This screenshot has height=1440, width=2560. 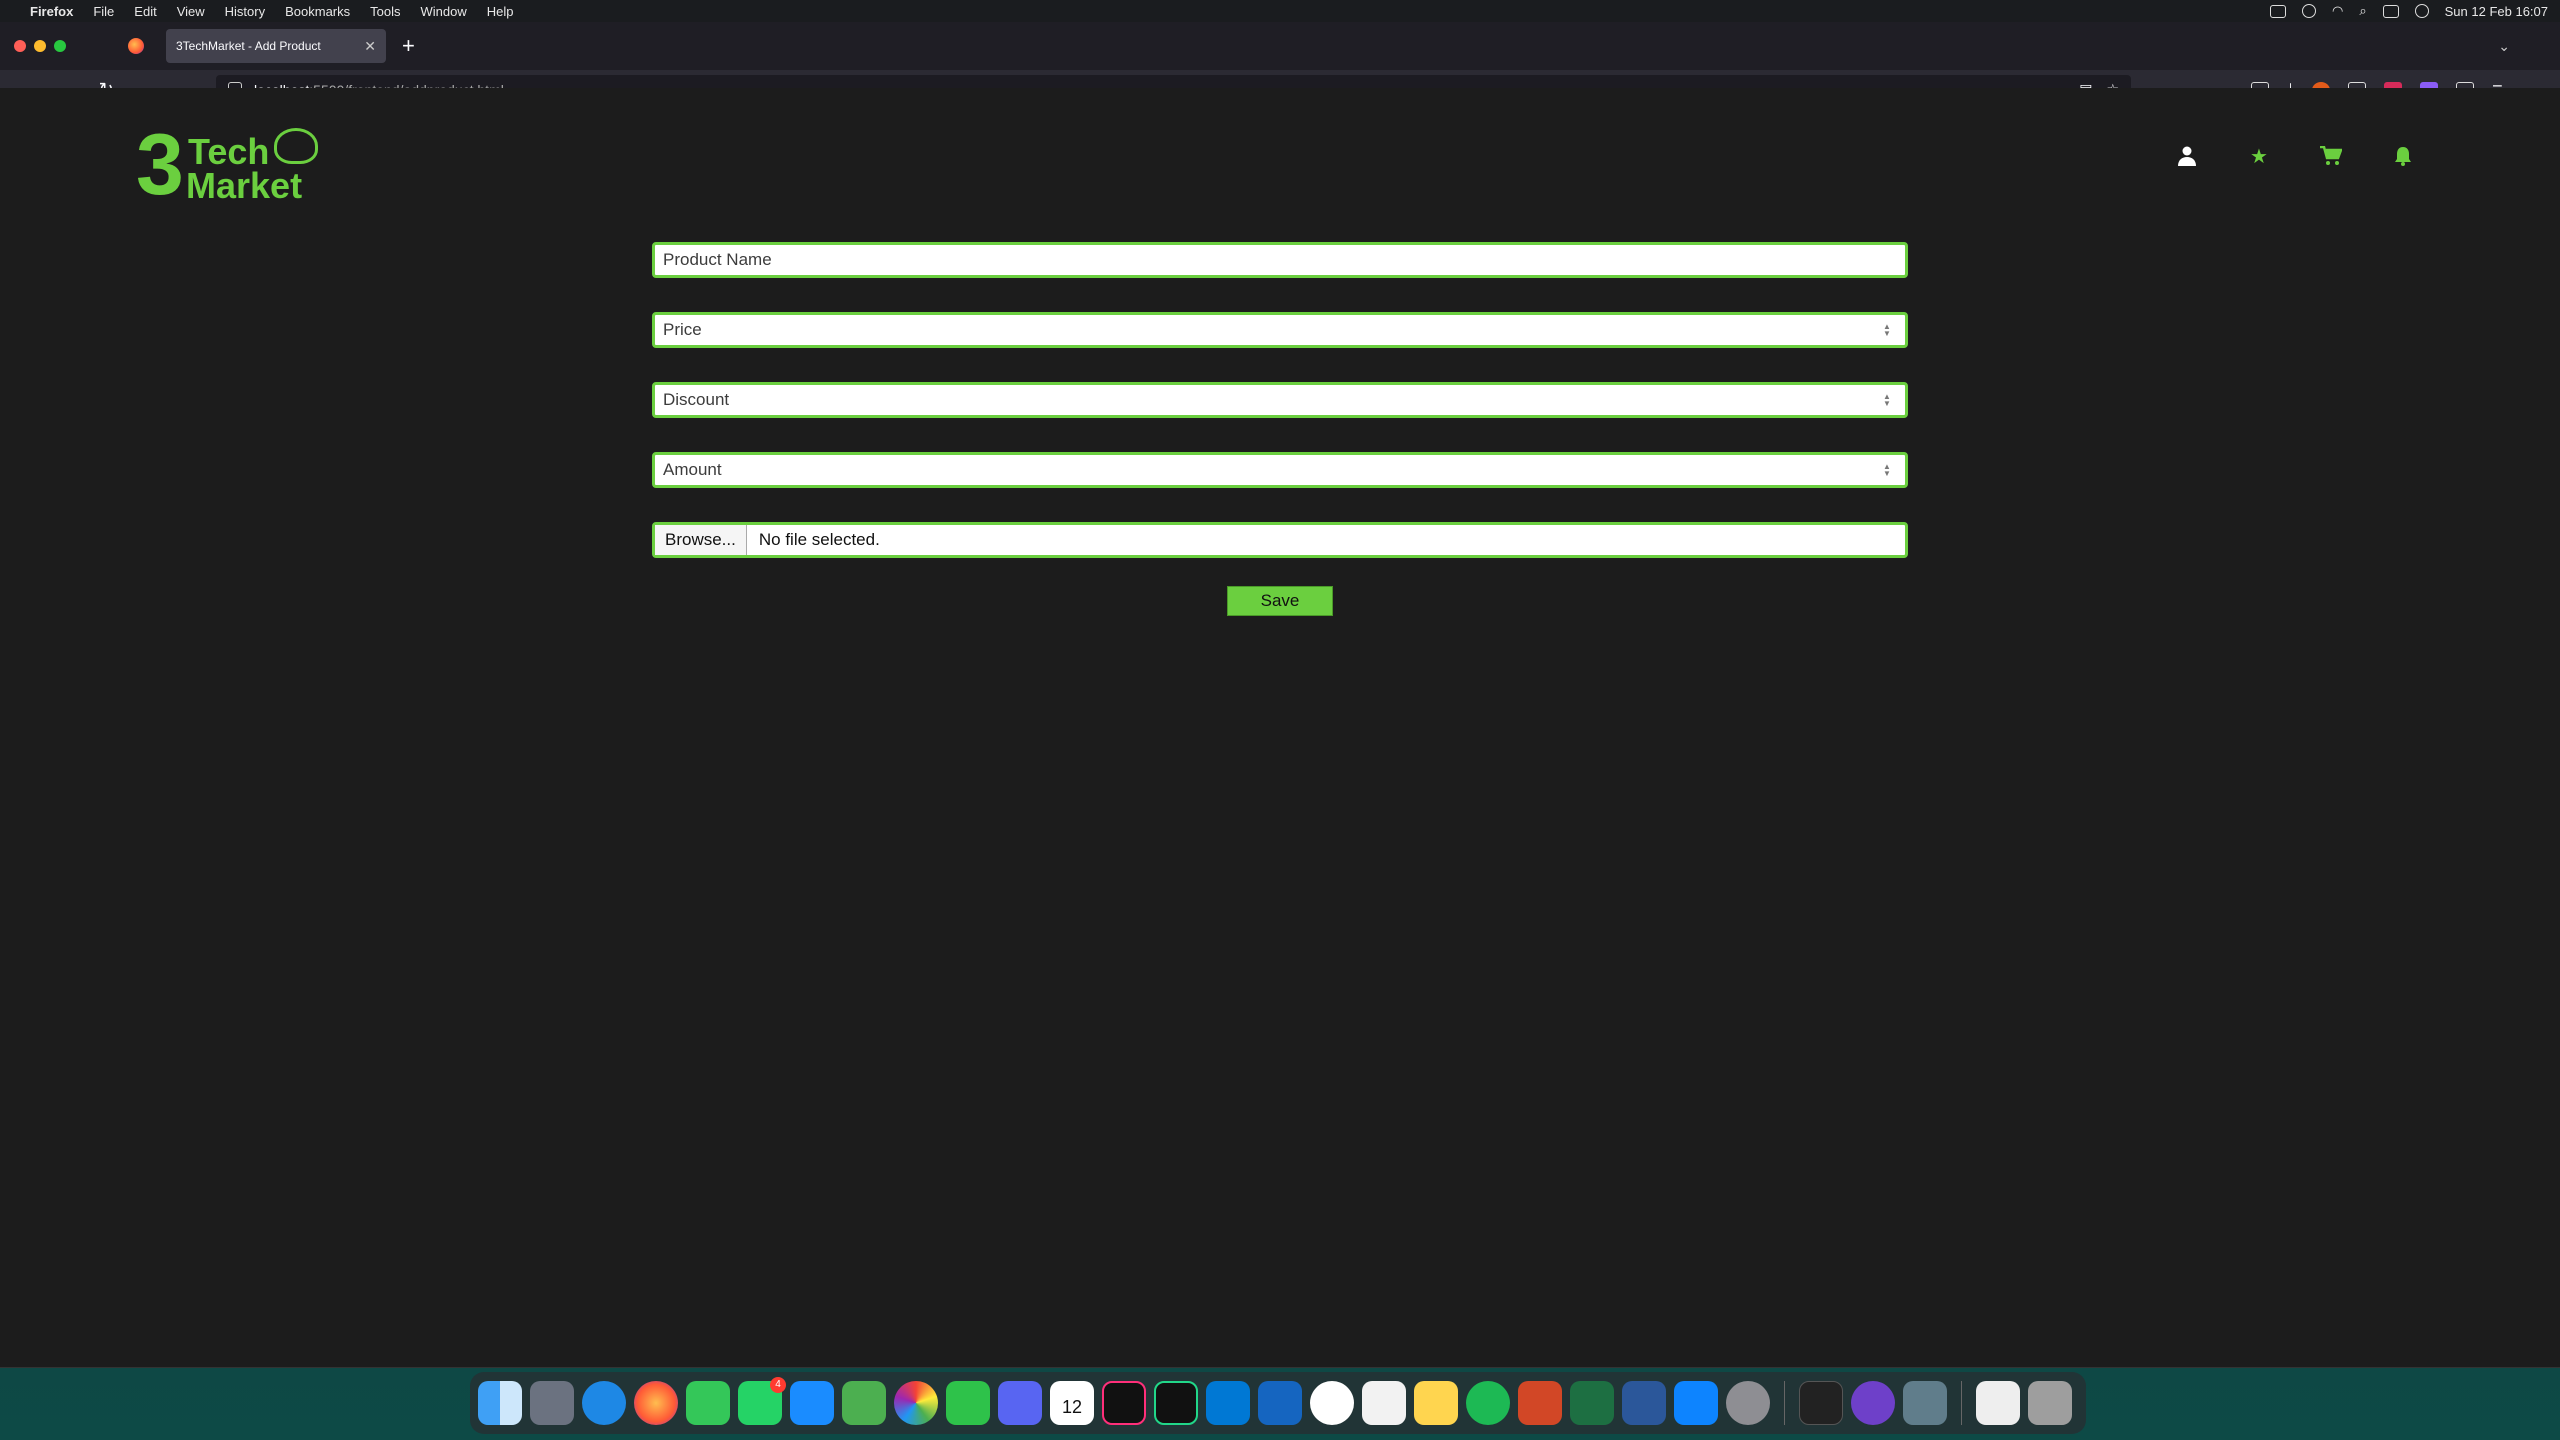 I want to click on finder-icon, so click(x=500, y=1403).